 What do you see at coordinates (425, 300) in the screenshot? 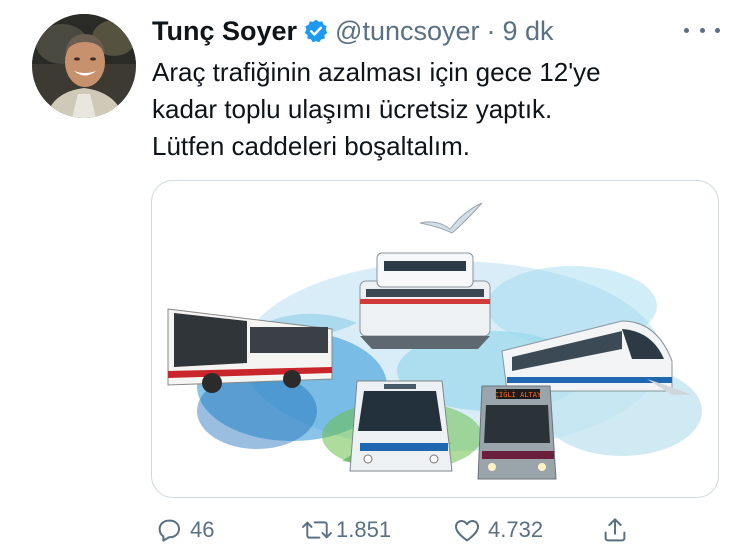
I see `ferry-graphic` at bounding box center [425, 300].